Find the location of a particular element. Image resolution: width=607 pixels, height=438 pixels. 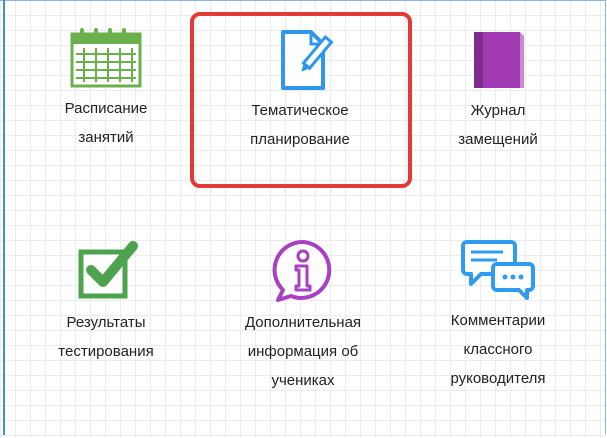

selection-highlight is located at coordinates (301, 100).